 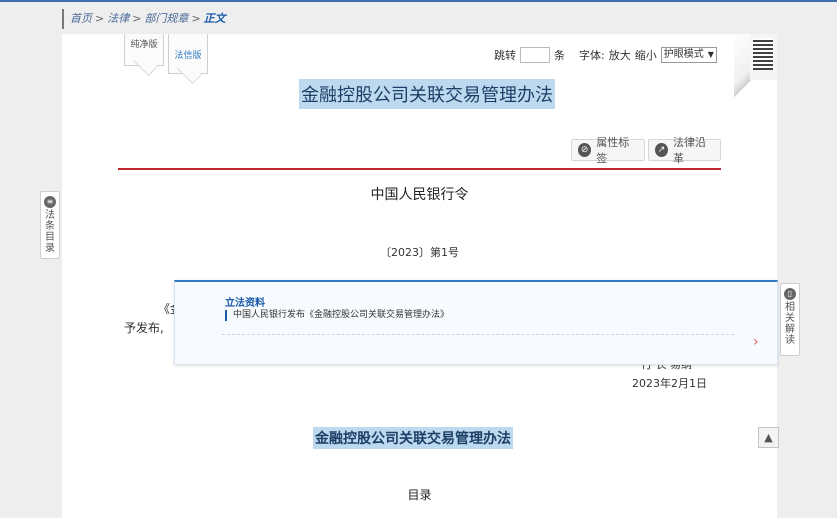 What do you see at coordinates (760, 343) in the screenshot?
I see `chevron-right-icon: ›` at bounding box center [760, 343].